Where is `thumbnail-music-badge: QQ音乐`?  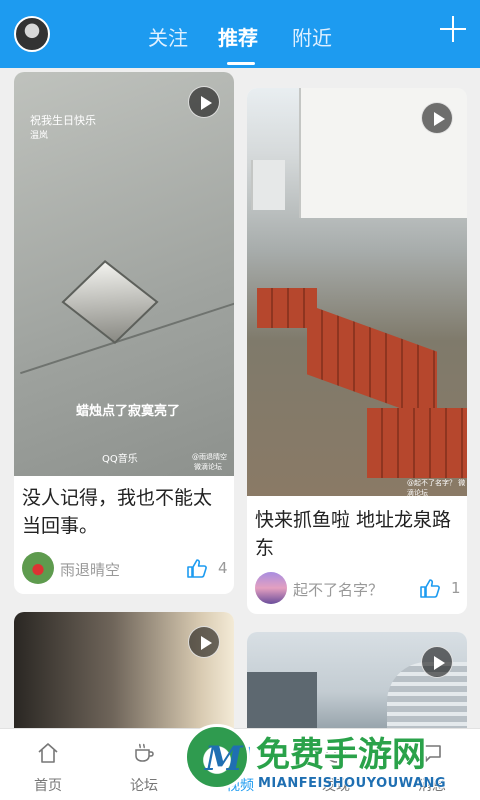
thumbnail-music-badge: QQ音乐 is located at coordinates (120, 459).